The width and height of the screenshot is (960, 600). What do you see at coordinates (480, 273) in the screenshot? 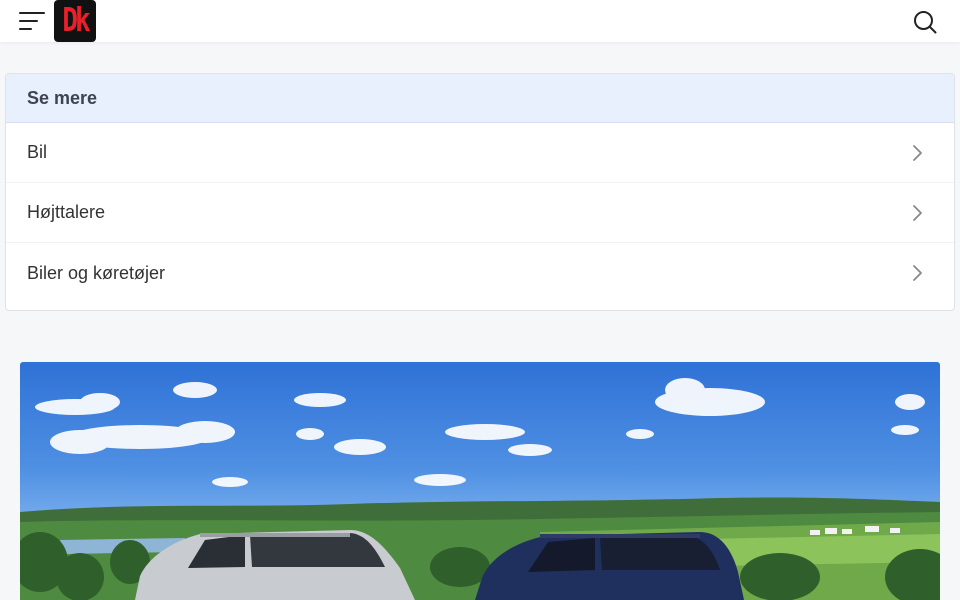
I see `list-item-biler-og-koretojer: Biler og køretøjer` at bounding box center [480, 273].